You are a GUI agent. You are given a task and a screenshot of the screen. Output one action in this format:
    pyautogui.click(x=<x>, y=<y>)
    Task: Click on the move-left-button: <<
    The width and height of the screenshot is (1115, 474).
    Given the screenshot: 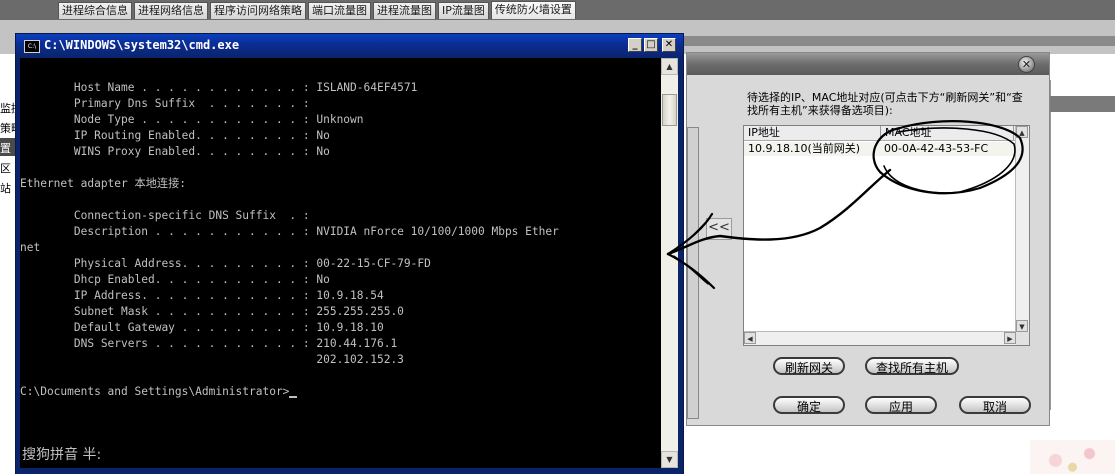 What is the action you would take?
    pyautogui.click(x=719, y=229)
    